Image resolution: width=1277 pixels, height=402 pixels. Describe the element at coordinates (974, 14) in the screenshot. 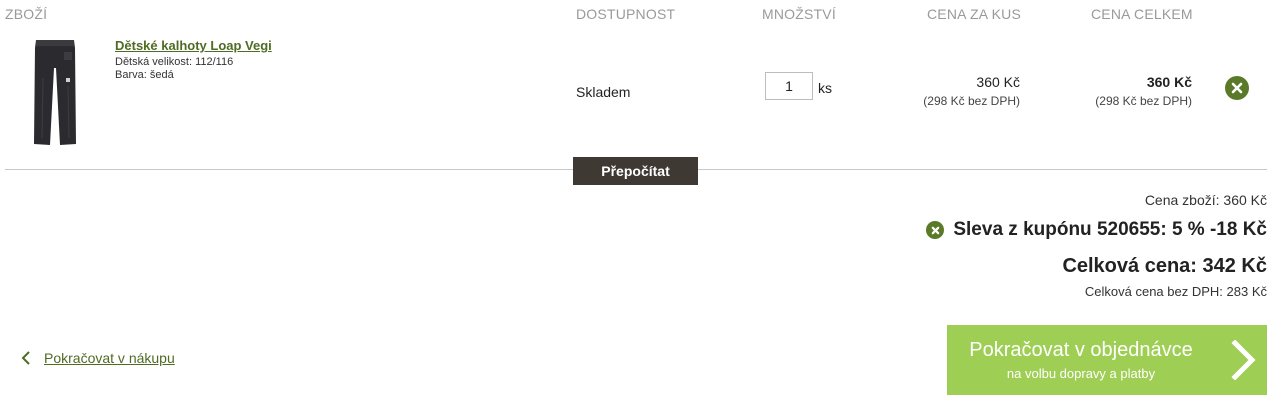

I see `header-unit-price: CENA ZA KUS` at that location.